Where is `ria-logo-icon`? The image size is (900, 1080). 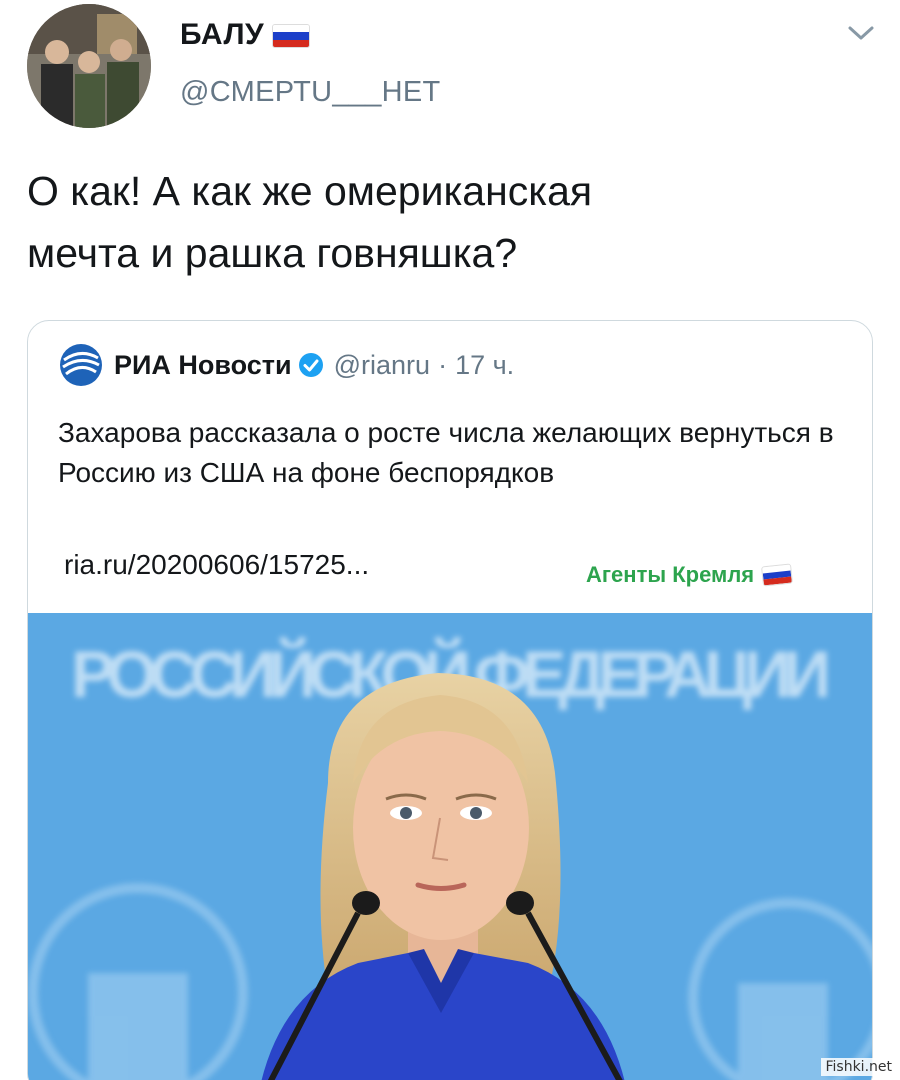 ria-logo-icon is located at coordinates (81, 365).